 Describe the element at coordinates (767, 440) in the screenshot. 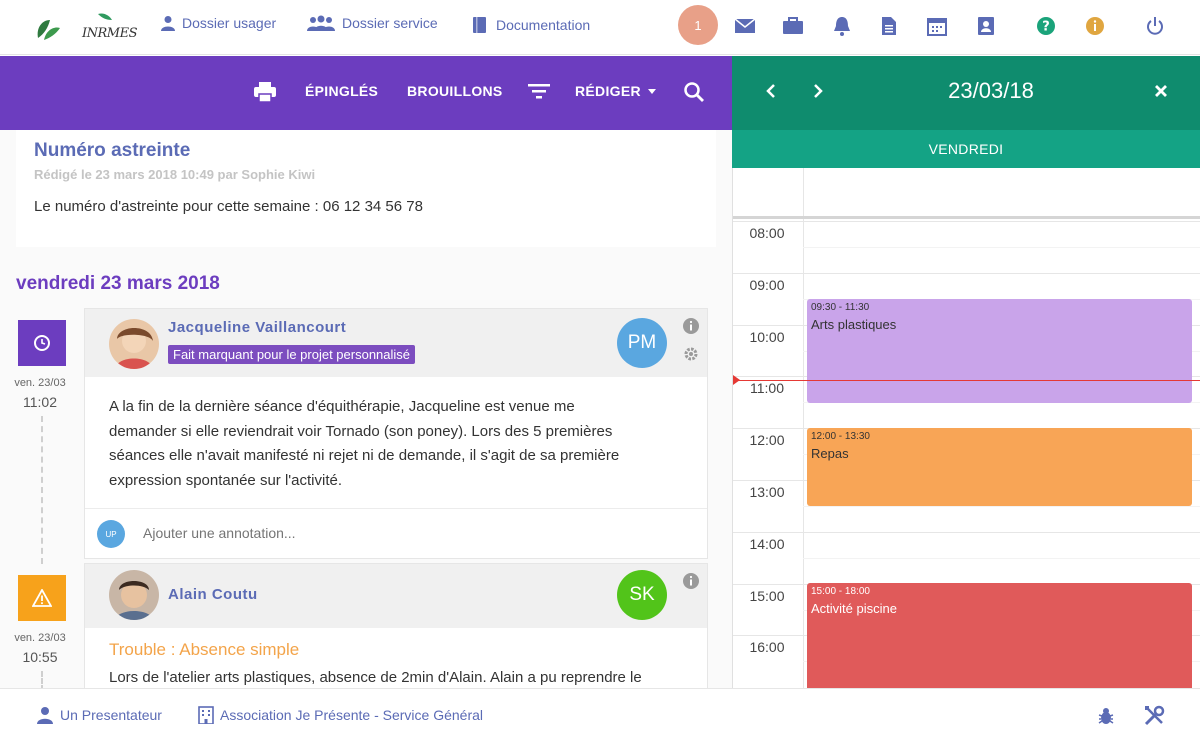

I see `hour-label: 12:00` at that location.